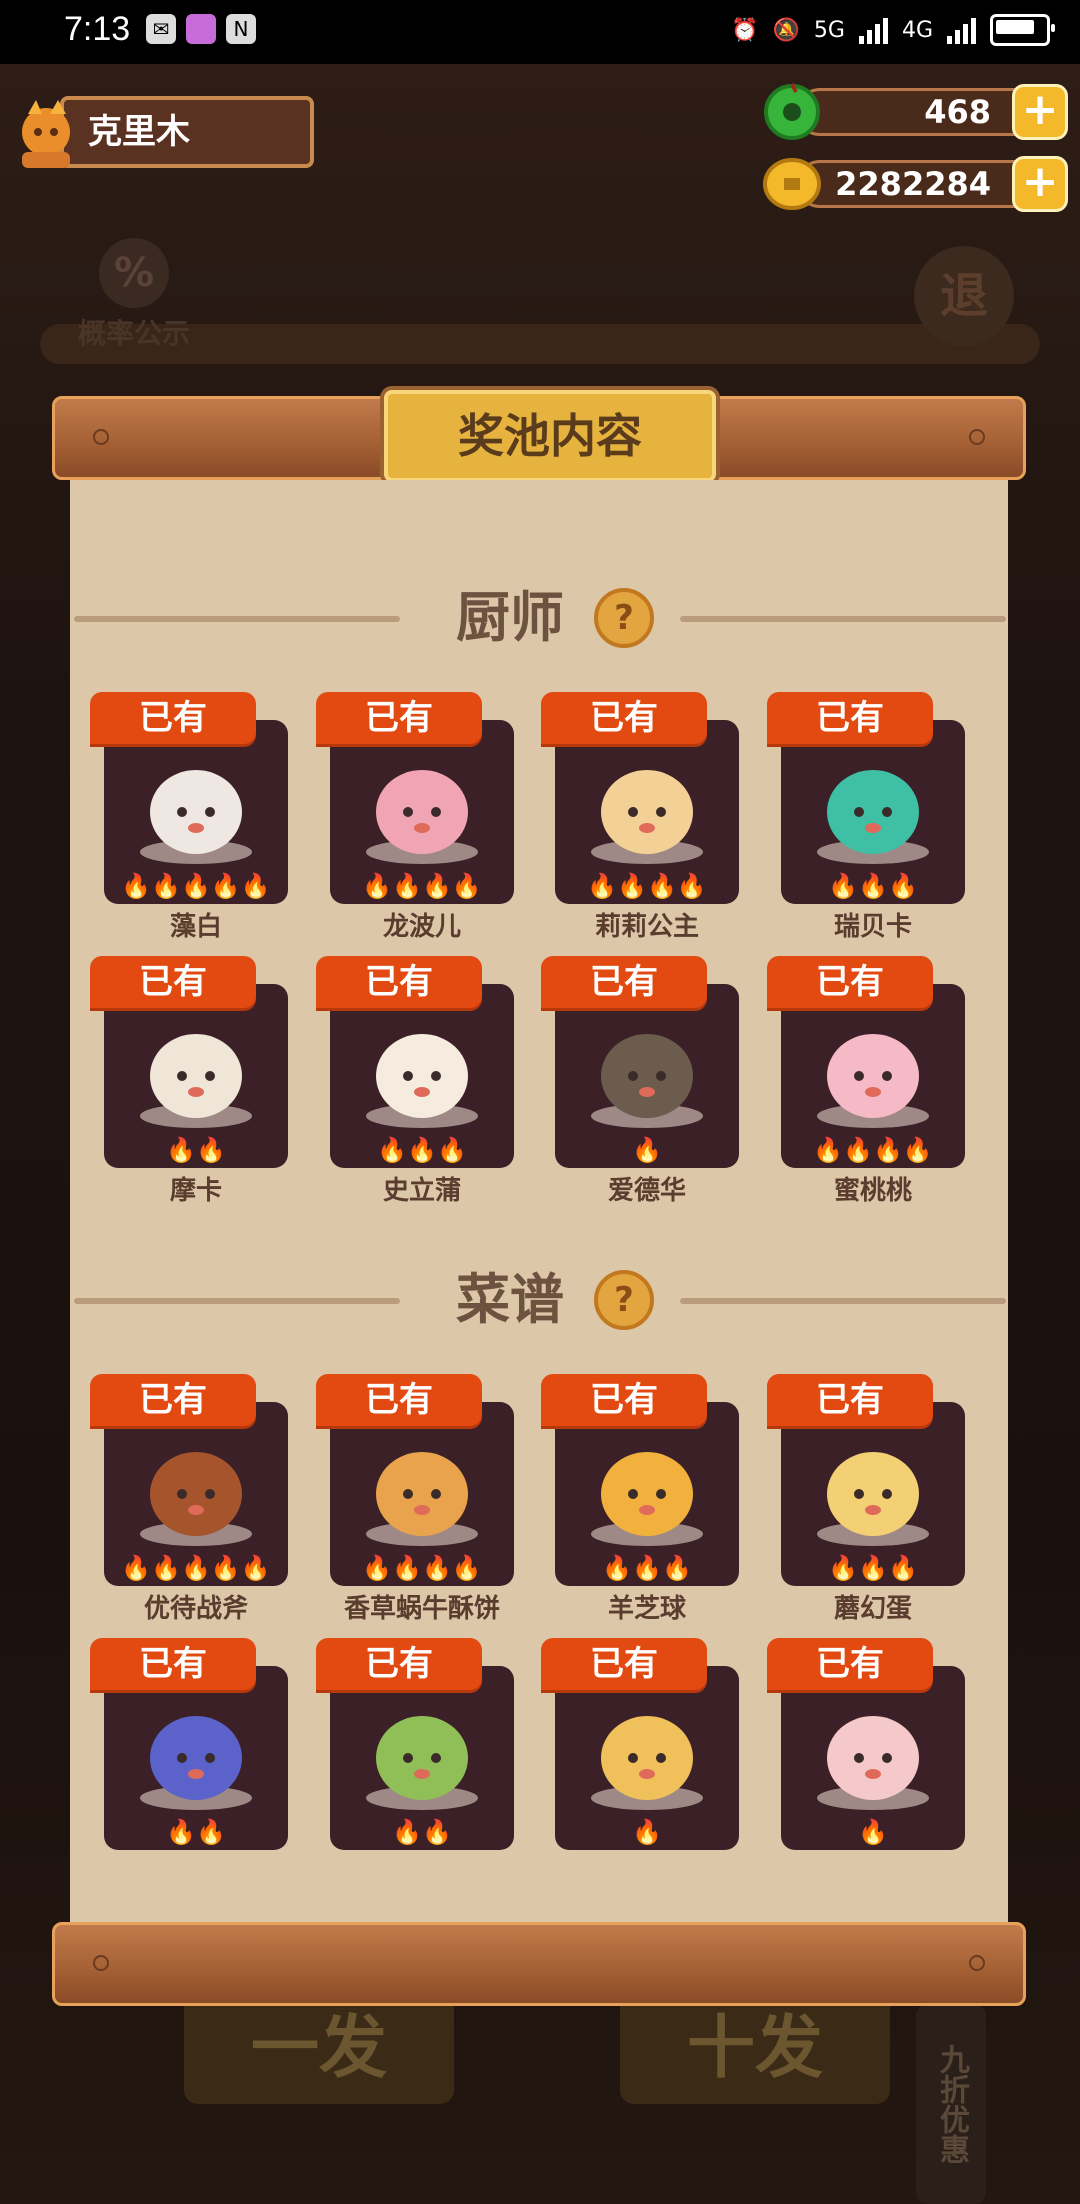  What do you see at coordinates (917, 184) in the screenshot?
I see `coin-amount: 2282284` at bounding box center [917, 184].